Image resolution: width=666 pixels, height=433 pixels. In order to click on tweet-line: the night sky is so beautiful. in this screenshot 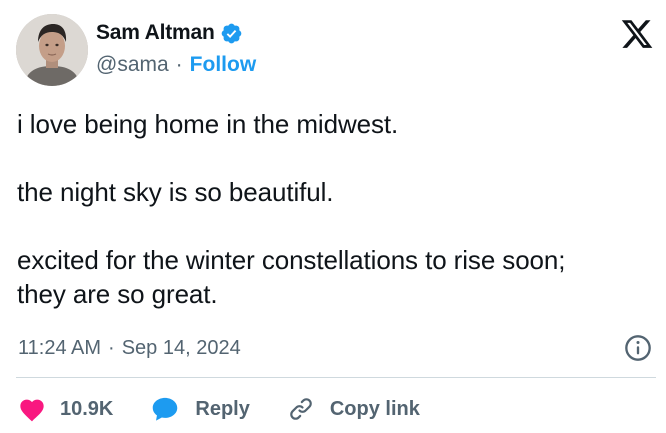, I will do `click(175, 192)`.